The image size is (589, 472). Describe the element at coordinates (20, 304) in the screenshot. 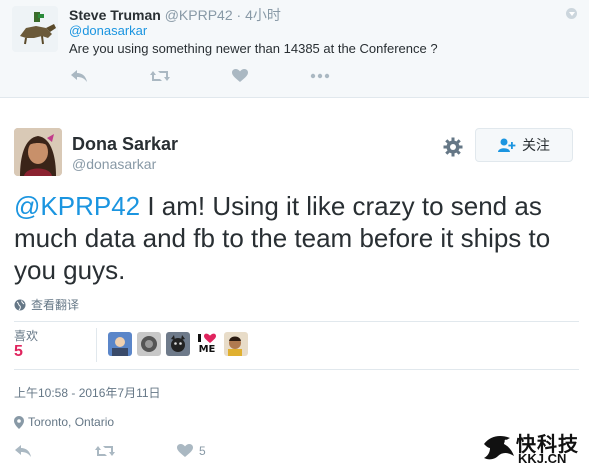

I see `globe-icon` at that location.